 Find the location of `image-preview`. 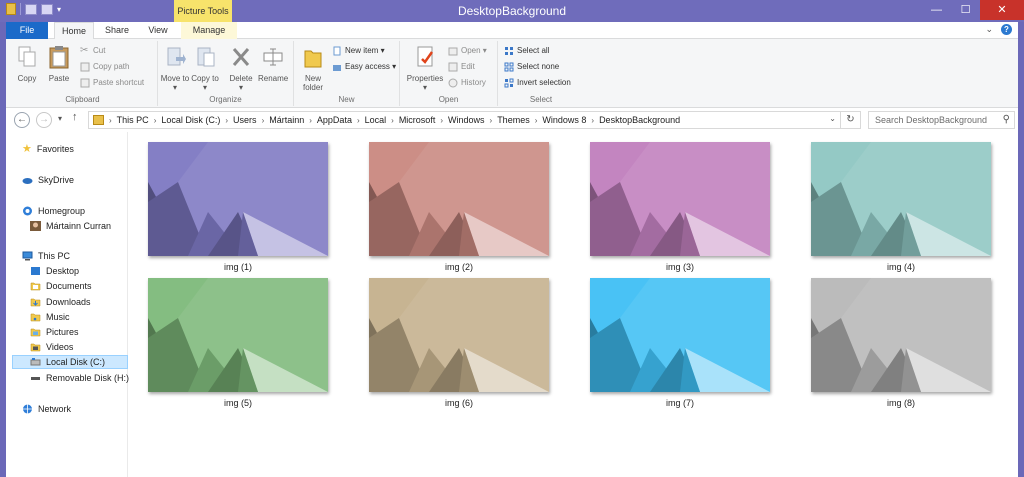

image-preview is located at coordinates (238, 199).